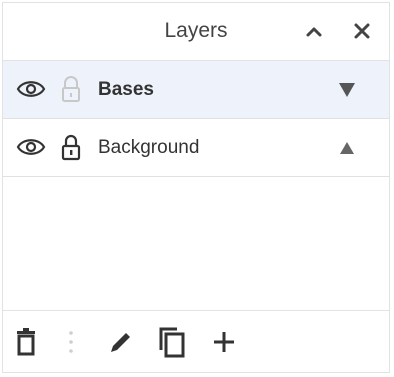  I want to click on duplicate-layer-button, so click(171, 342).